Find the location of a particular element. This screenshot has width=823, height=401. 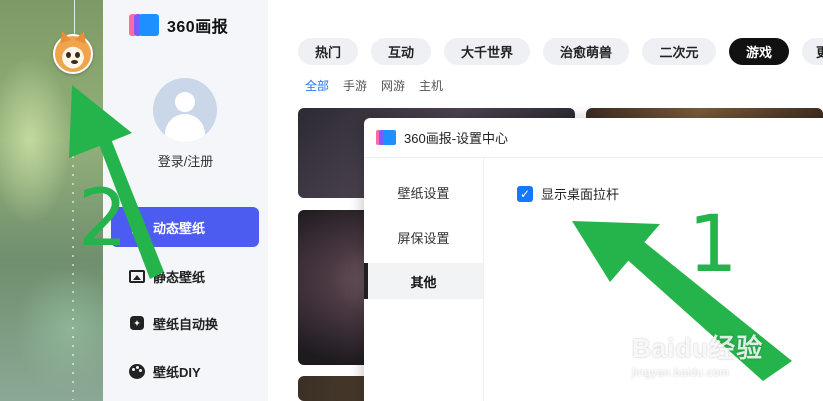

category-chip-interactive: 互动 is located at coordinates (401, 51).